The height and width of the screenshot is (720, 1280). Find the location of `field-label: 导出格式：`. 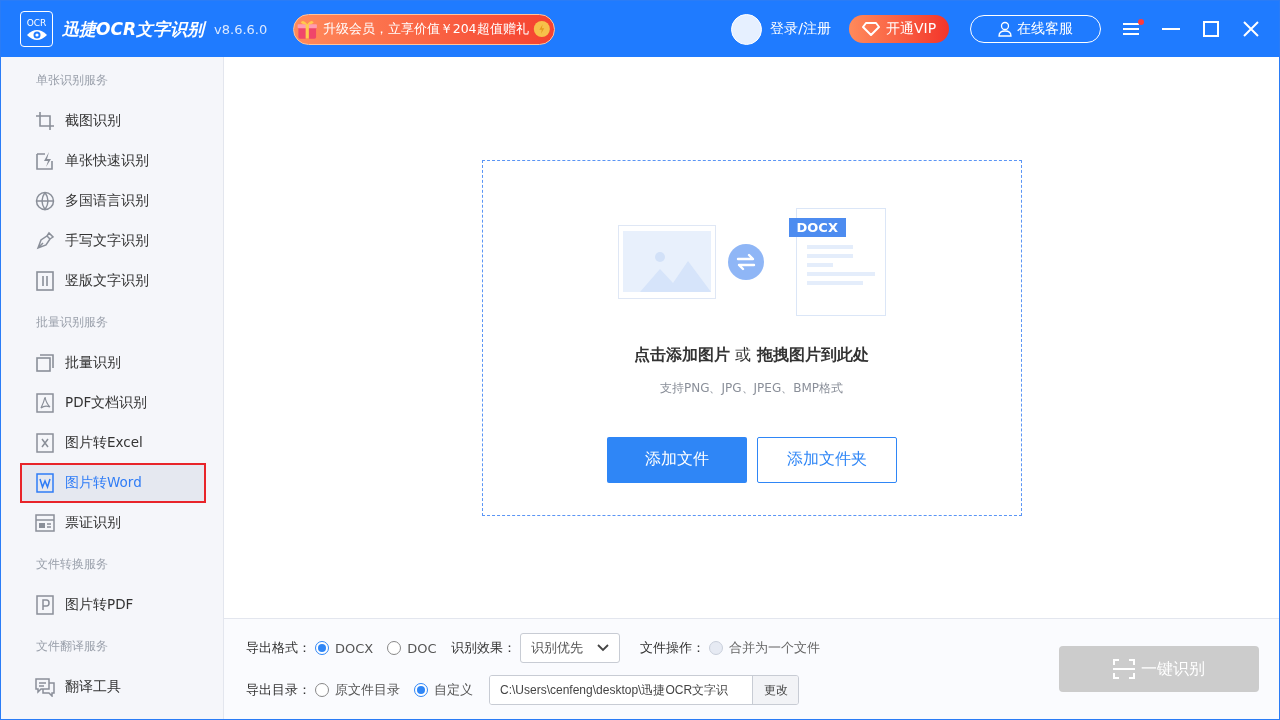

field-label: 导出格式： is located at coordinates (278, 648).